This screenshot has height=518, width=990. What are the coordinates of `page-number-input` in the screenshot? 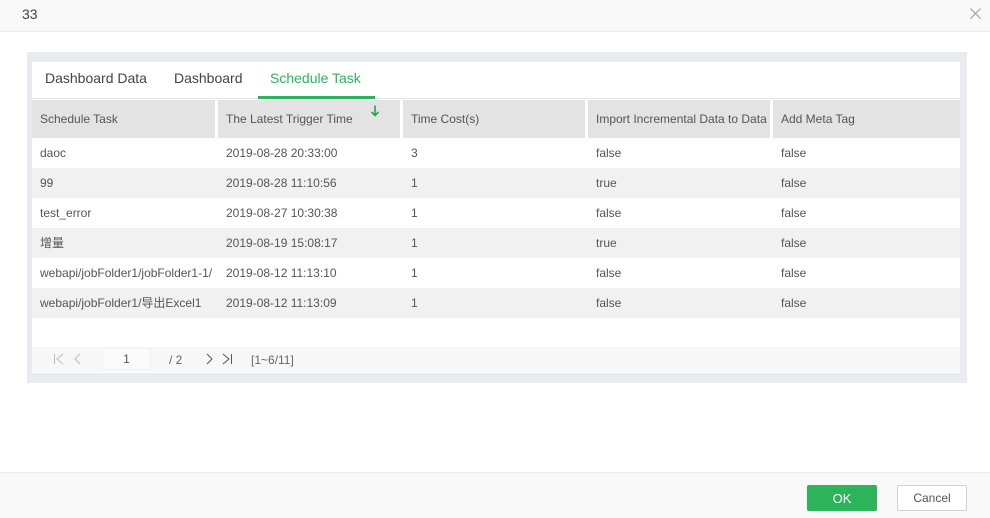 It's located at (126, 359).